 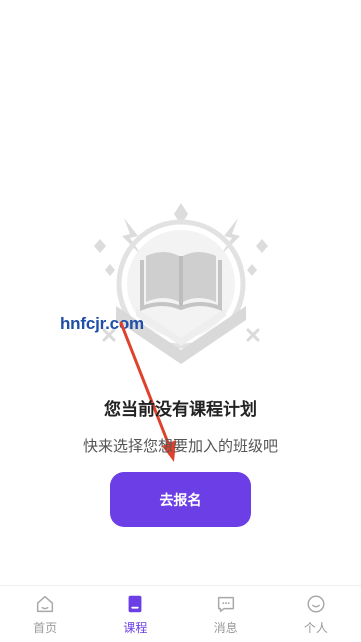 I want to click on tab-message: 消息, so click(x=226, y=614).